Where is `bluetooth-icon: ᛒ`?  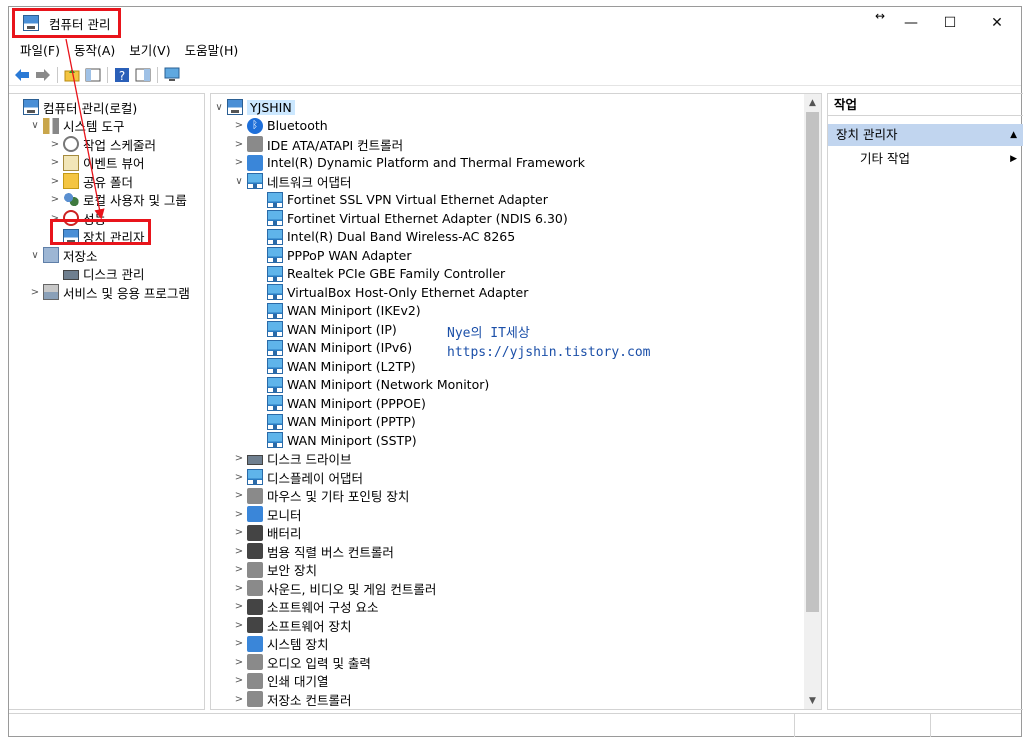
bluetooth-icon: ᛒ is located at coordinates (255, 125).